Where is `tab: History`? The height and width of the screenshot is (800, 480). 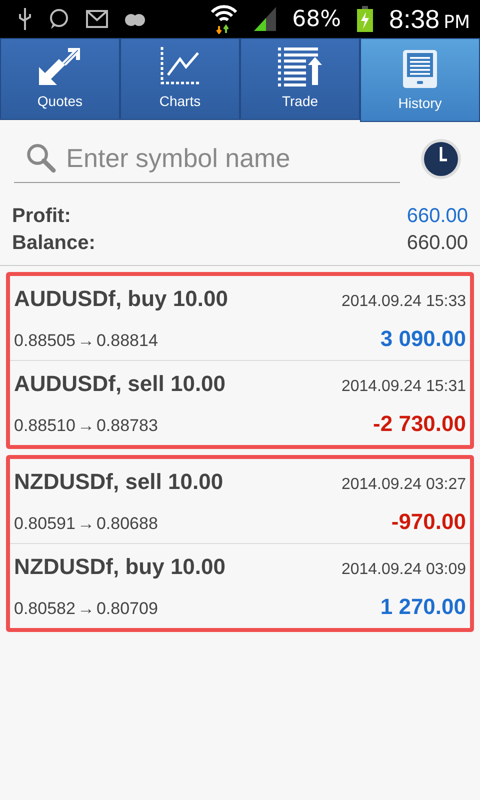 tab: History is located at coordinates (420, 80).